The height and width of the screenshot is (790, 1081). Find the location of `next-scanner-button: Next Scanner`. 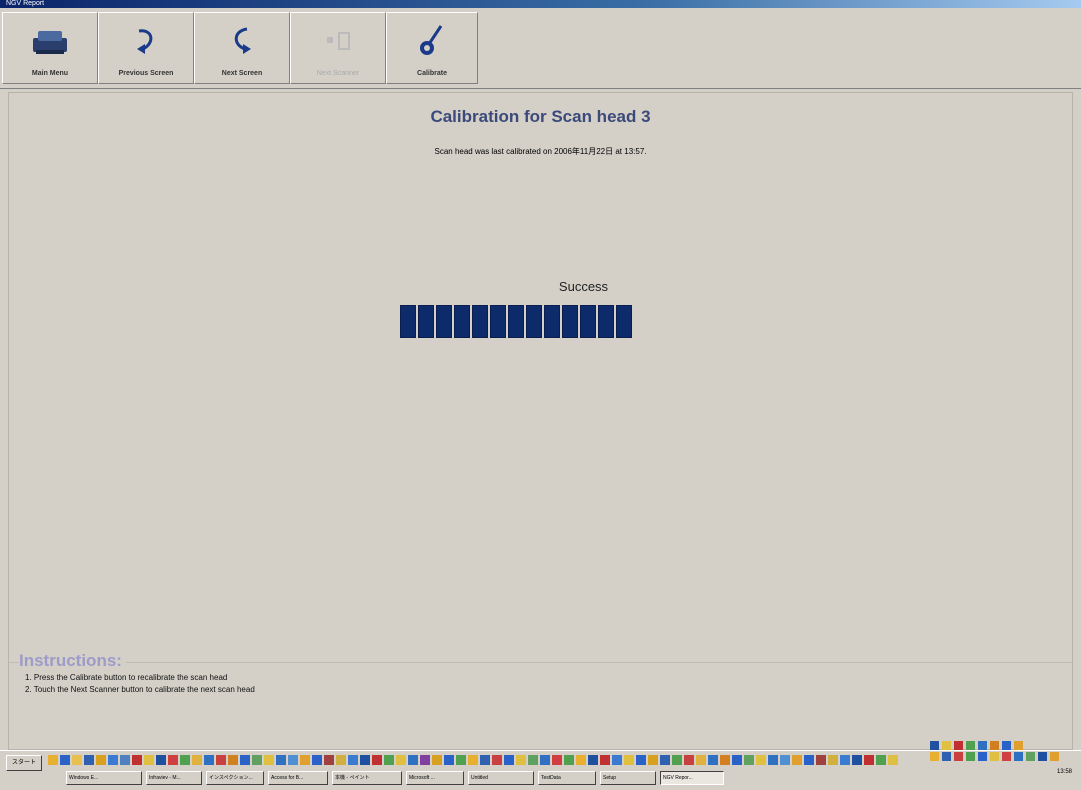

next-scanner-button: Next Scanner is located at coordinates (338, 48).